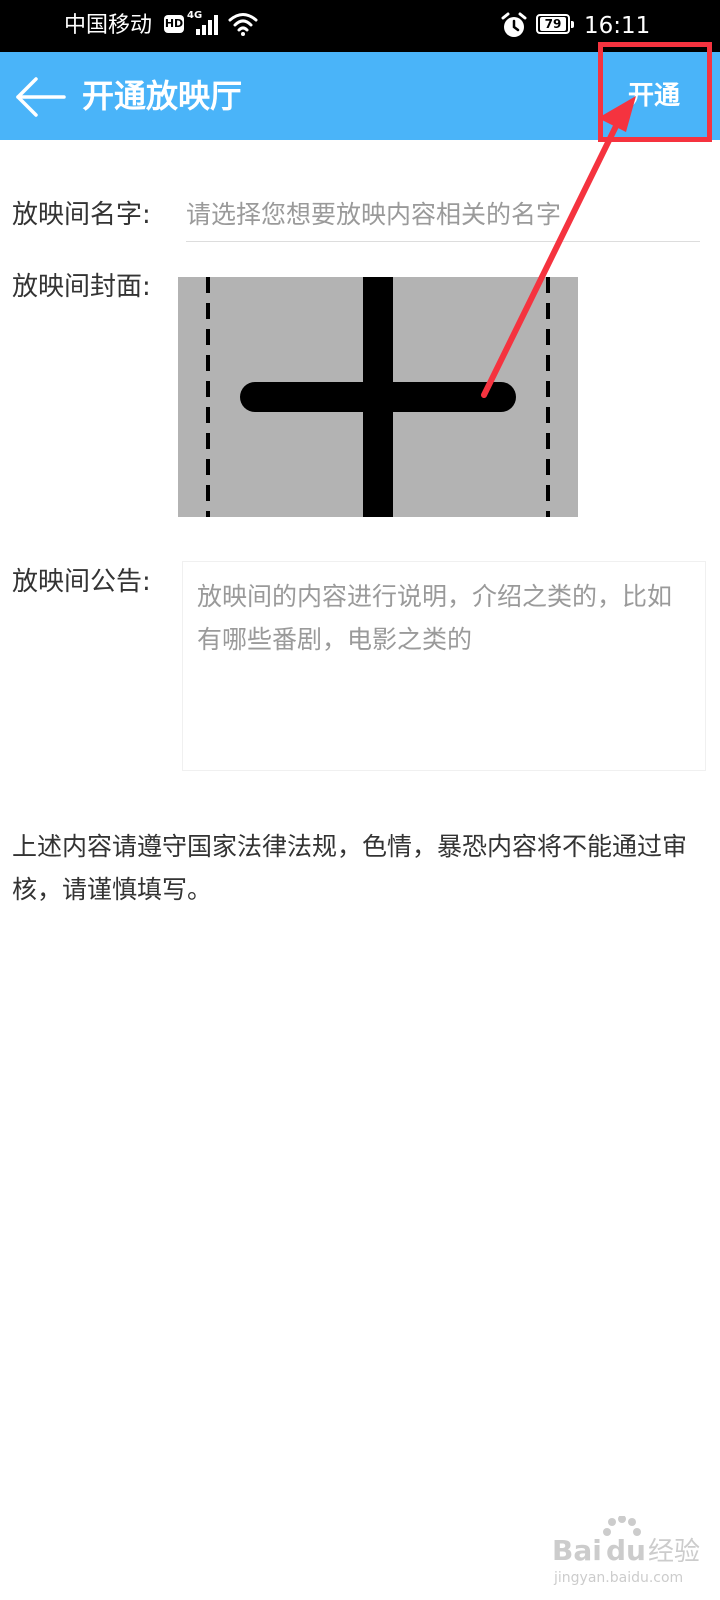  I want to click on signal-icon, so click(207, 25).